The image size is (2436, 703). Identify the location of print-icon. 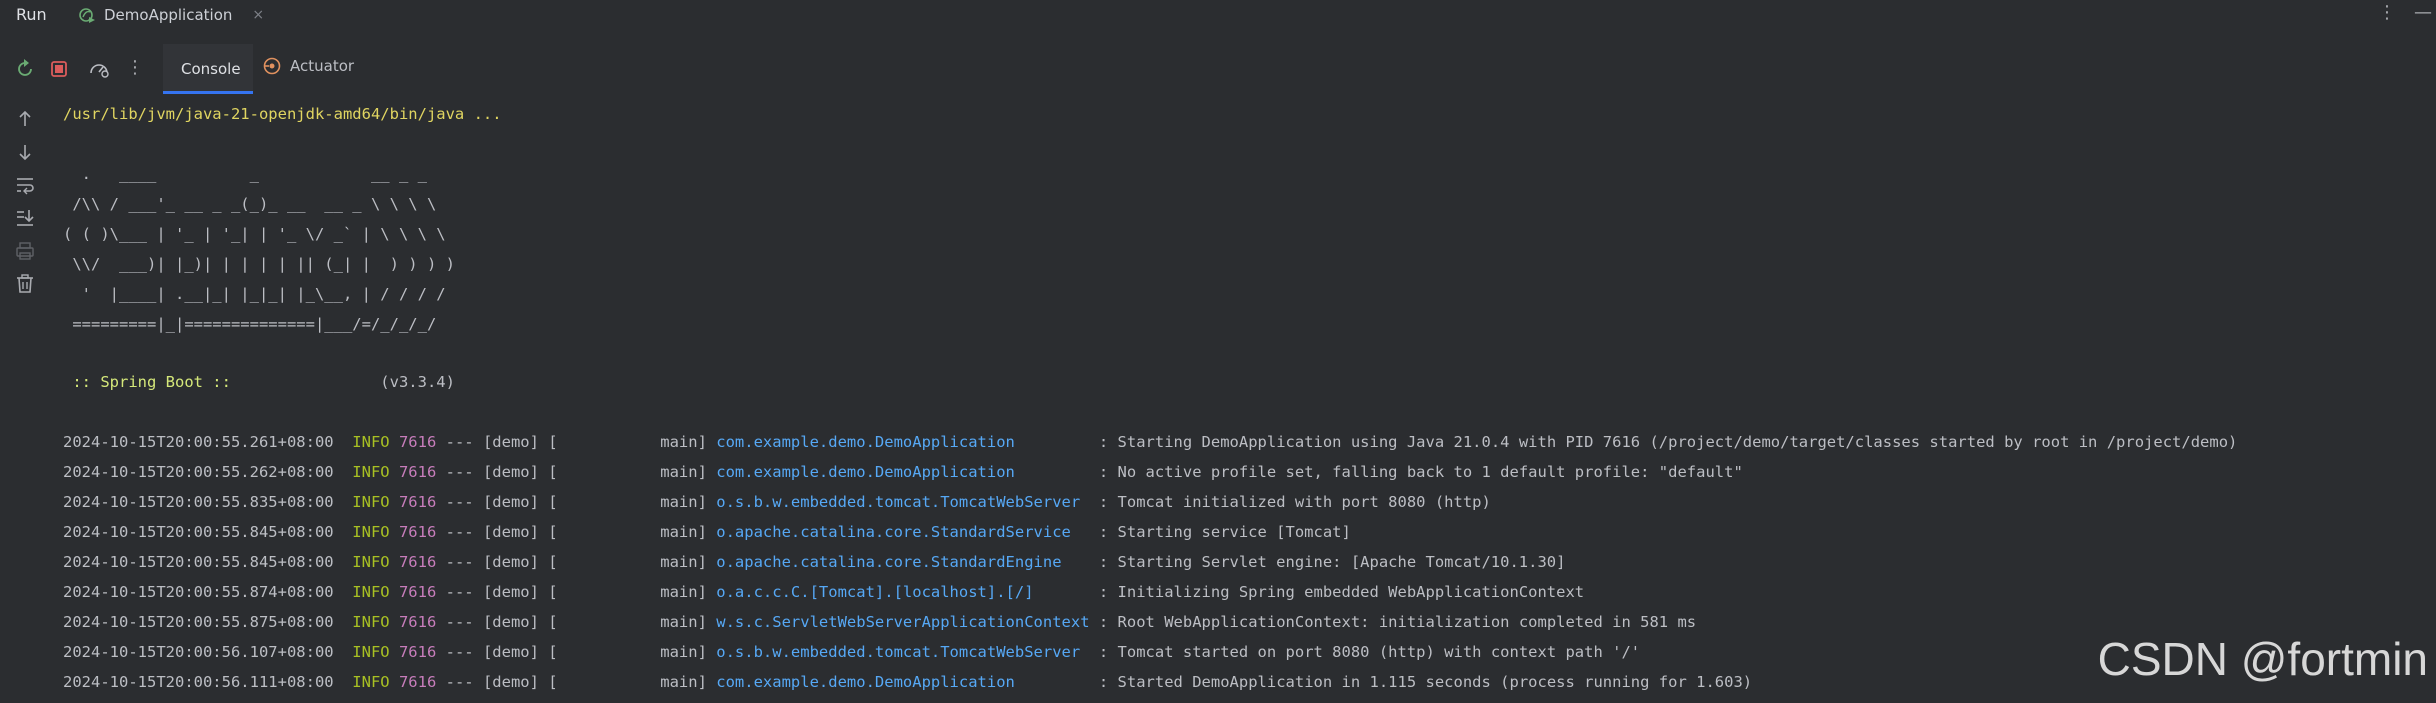
(25, 251).